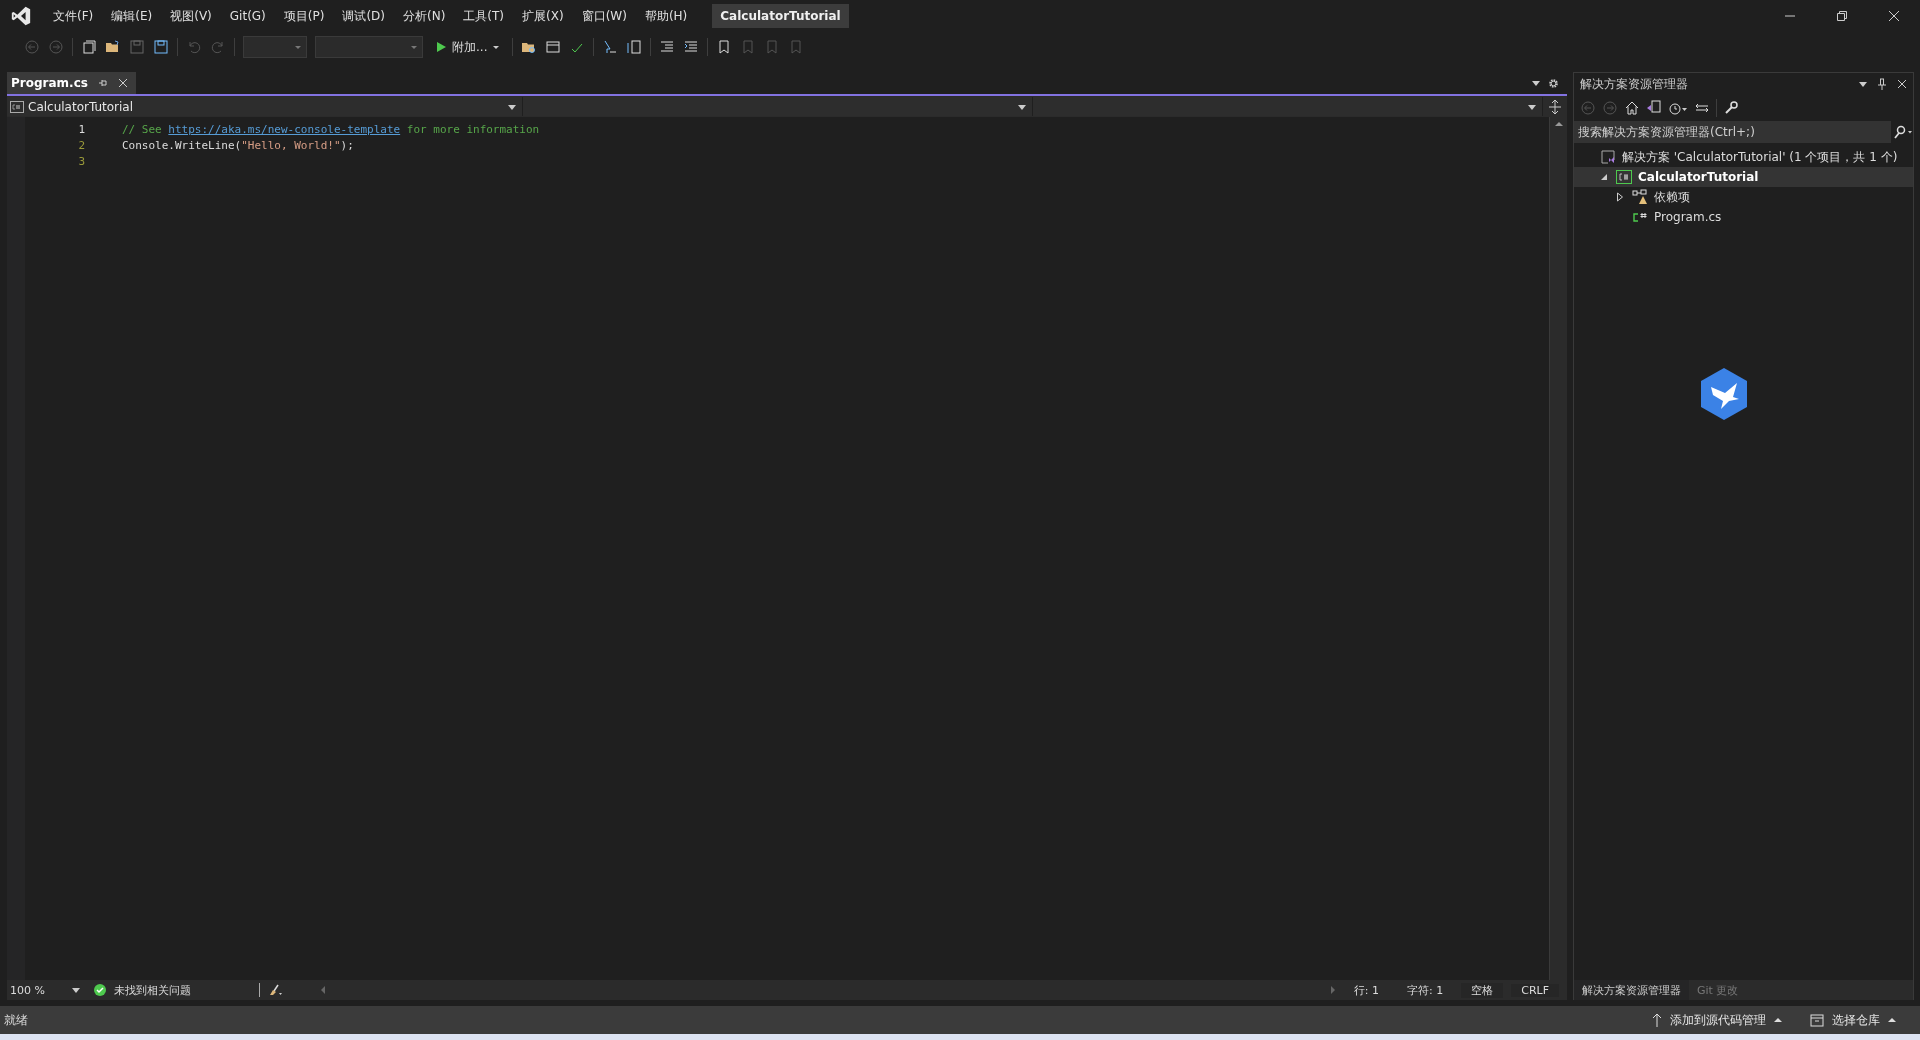 This screenshot has width=1920, height=1040. What do you see at coordinates (363, 16) in the screenshot?
I see `menu-item: 调试(D)` at bounding box center [363, 16].